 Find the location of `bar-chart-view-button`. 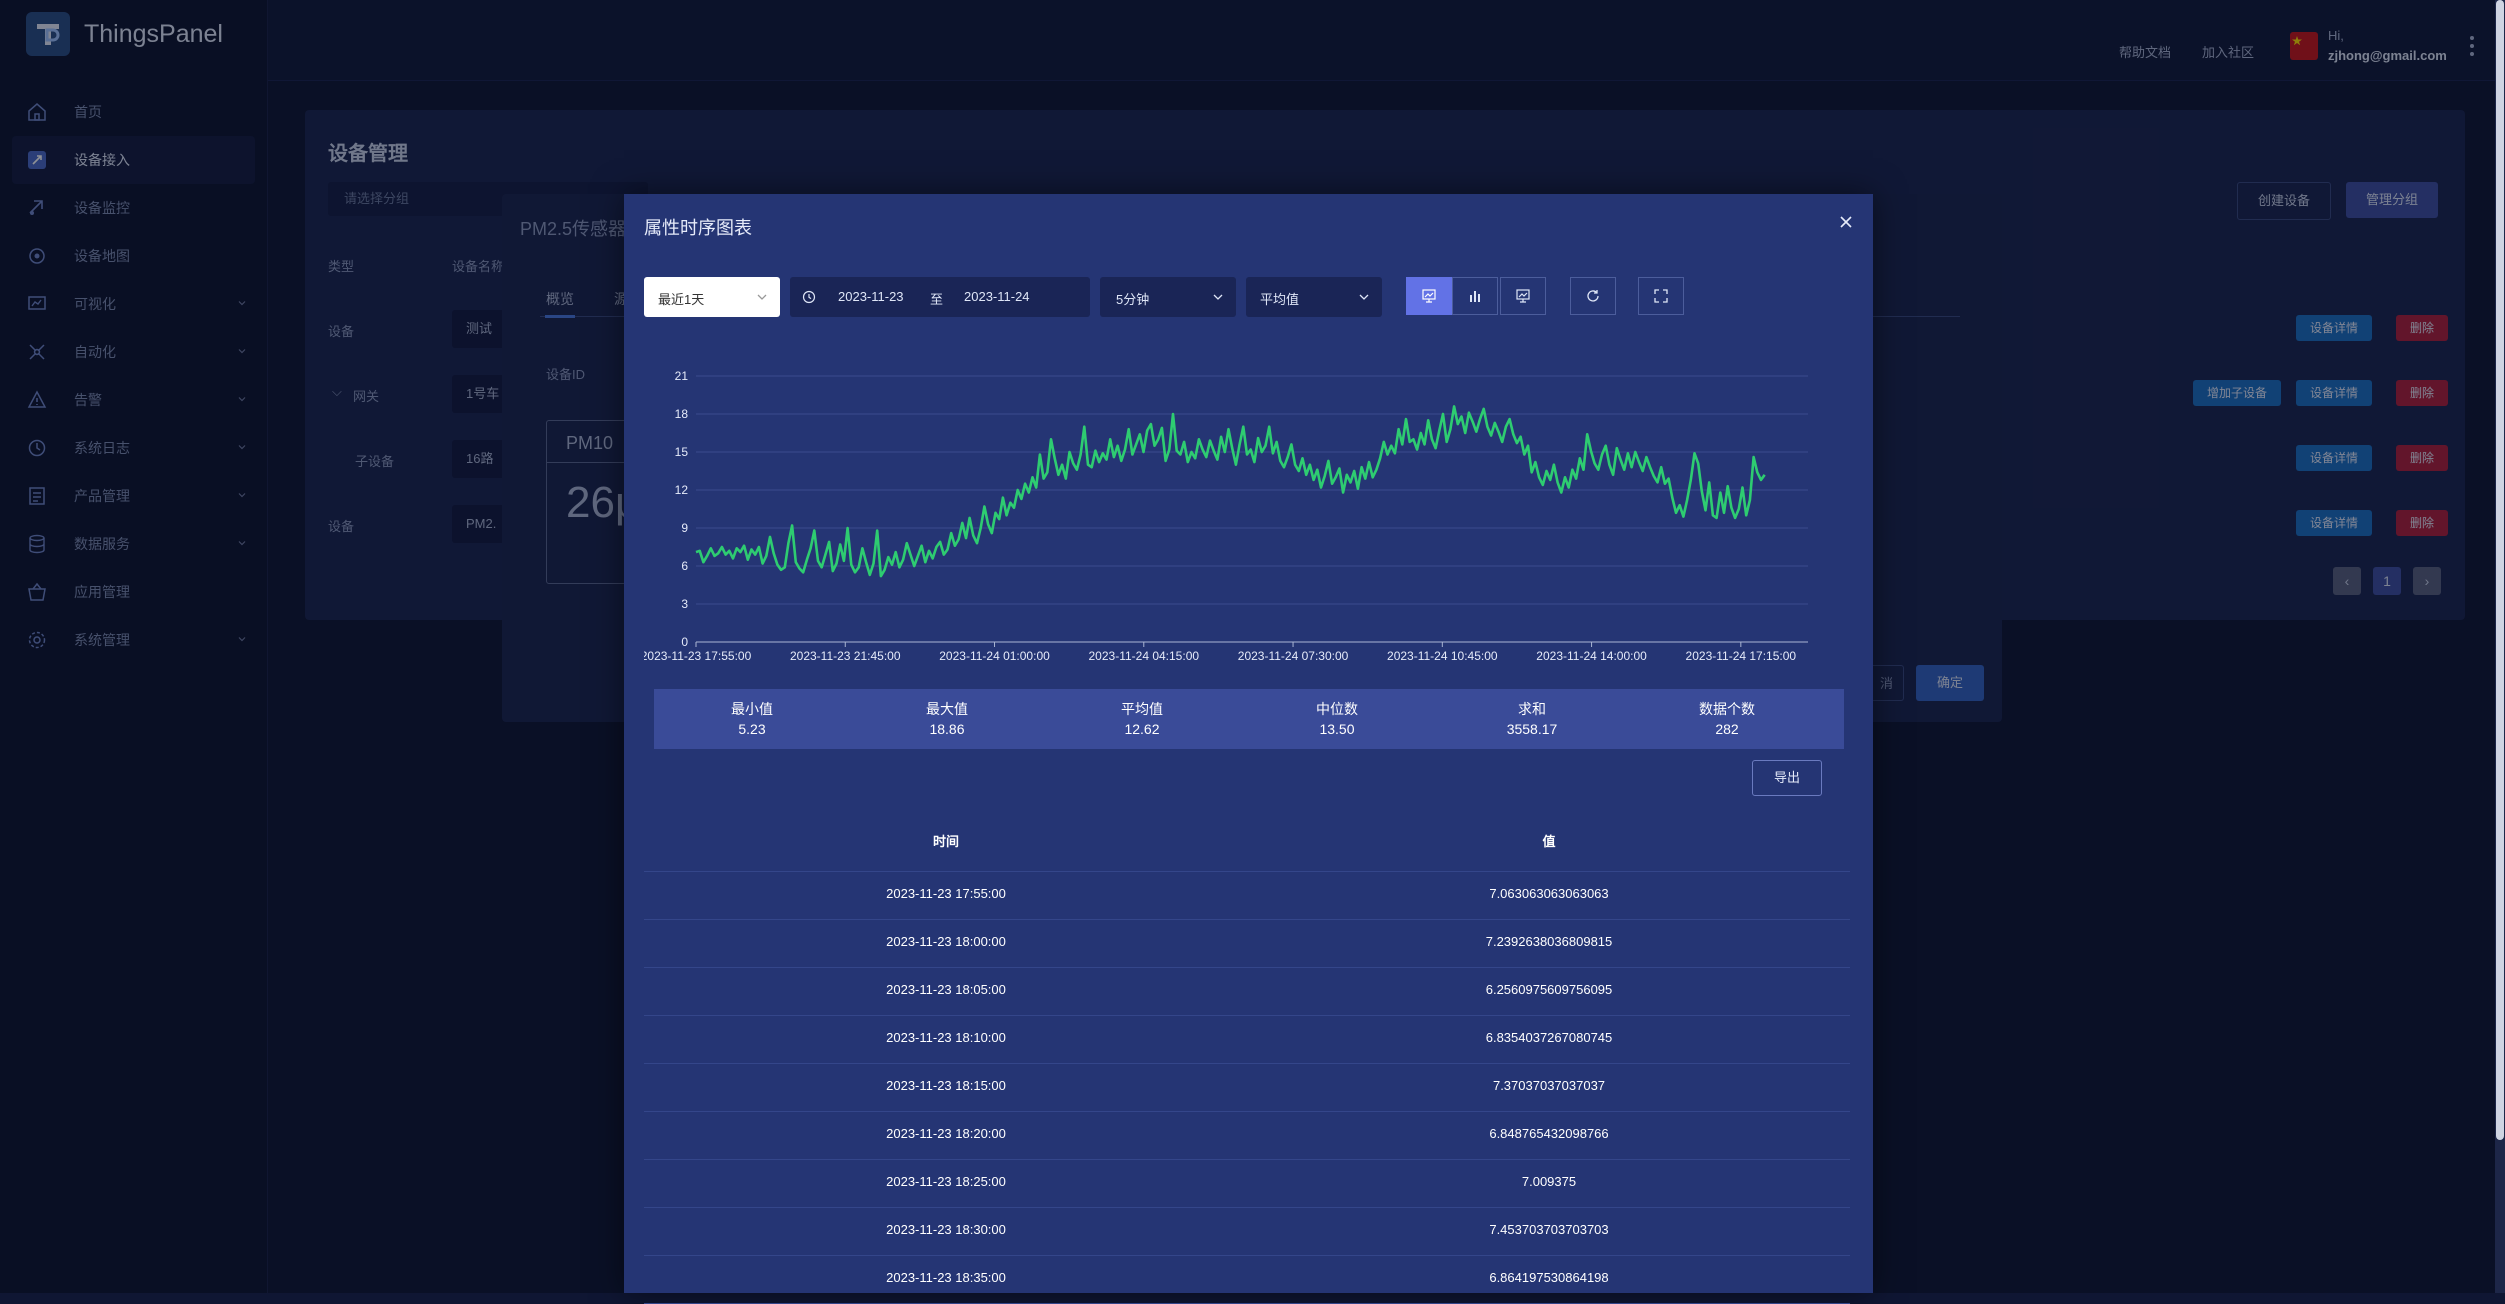

bar-chart-view-button is located at coordinates (1475, 296).